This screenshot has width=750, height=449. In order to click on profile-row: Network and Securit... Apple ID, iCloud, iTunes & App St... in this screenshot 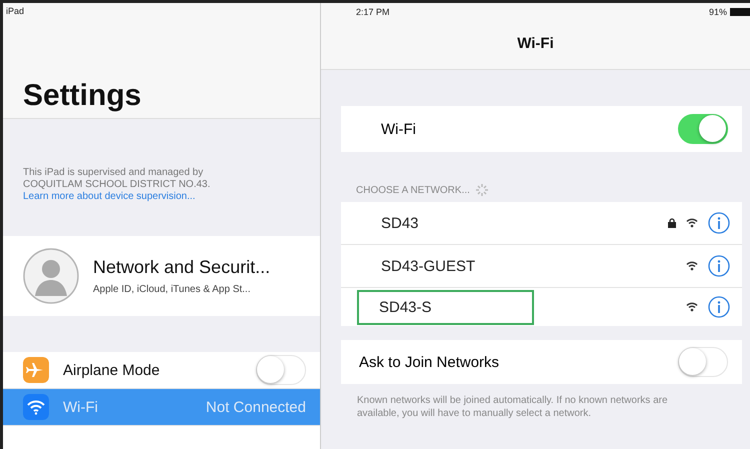, I will do `click(161, 276)`.